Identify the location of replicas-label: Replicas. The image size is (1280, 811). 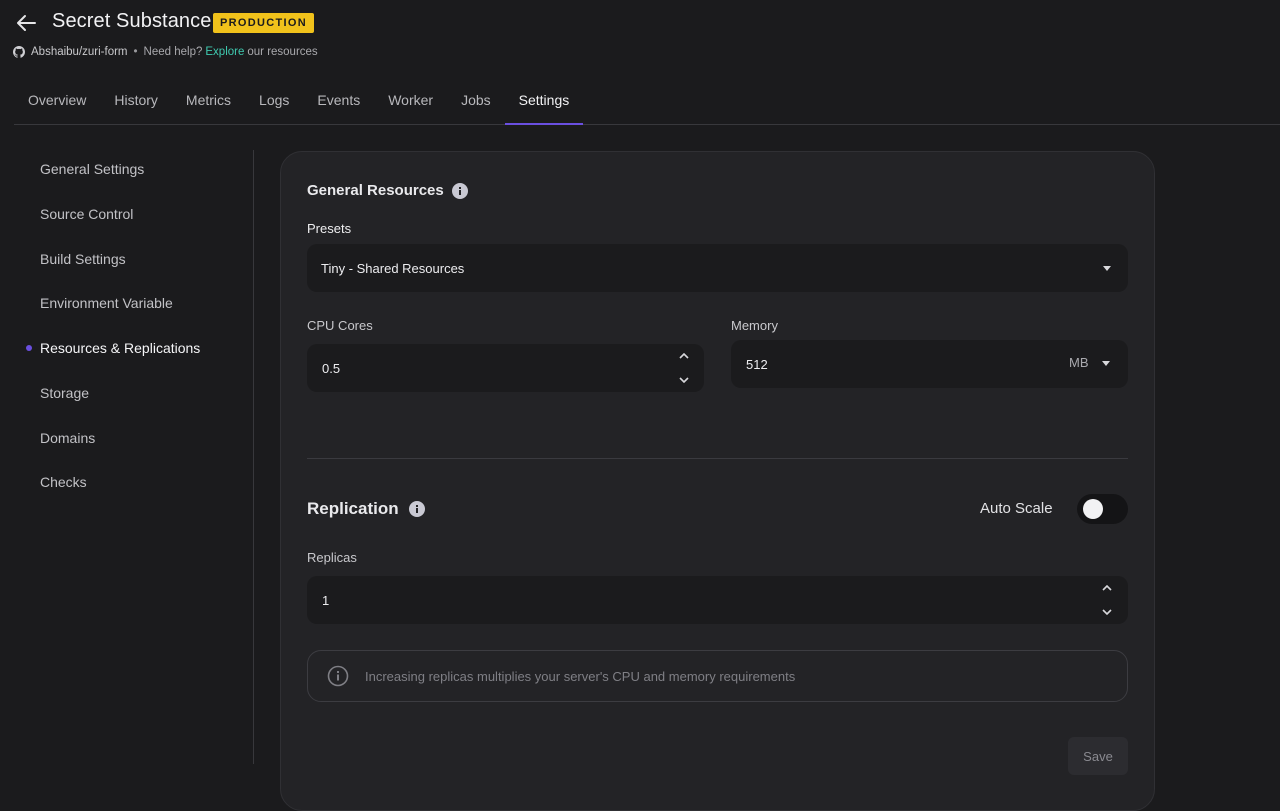
(332, 557).